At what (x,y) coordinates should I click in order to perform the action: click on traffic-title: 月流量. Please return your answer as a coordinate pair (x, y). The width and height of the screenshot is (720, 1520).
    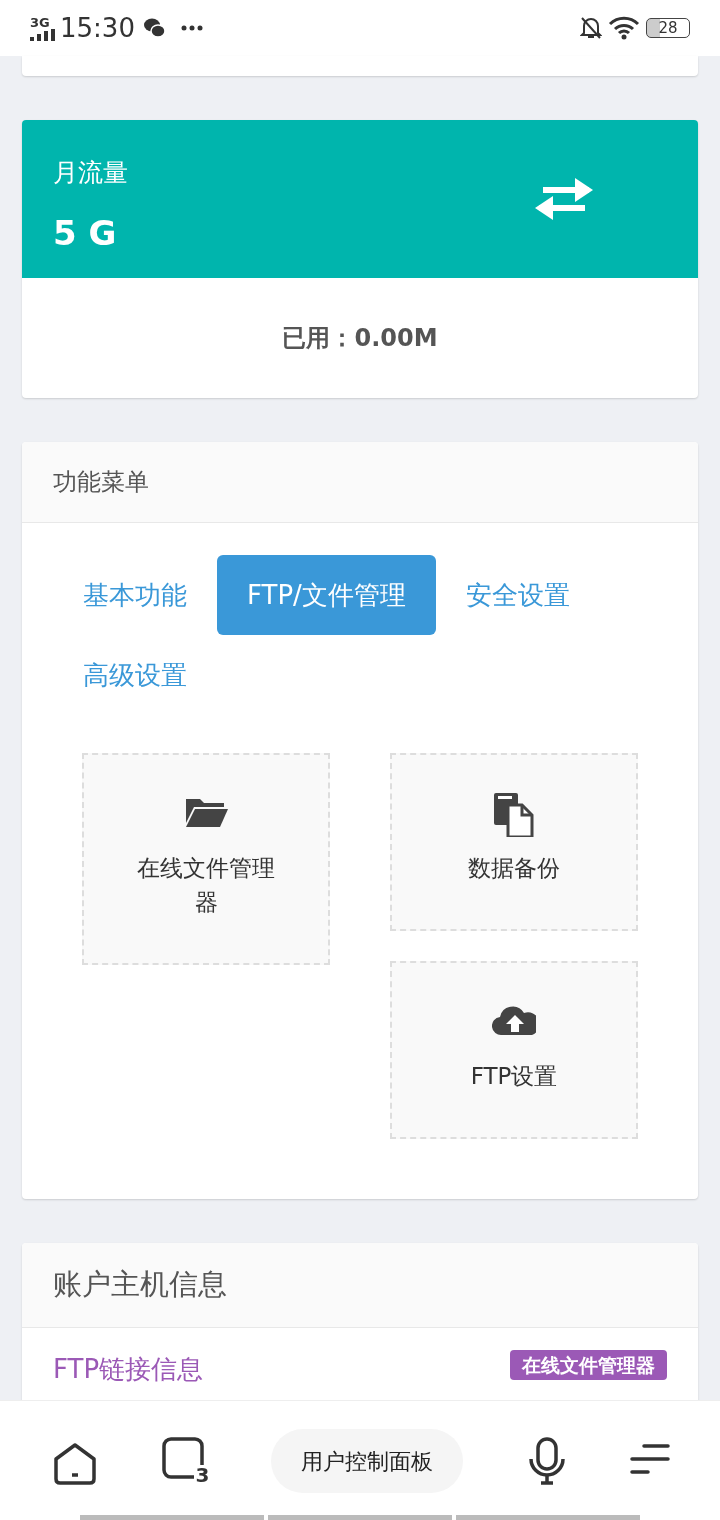
    Looking at the image, I should click on (90, 173).